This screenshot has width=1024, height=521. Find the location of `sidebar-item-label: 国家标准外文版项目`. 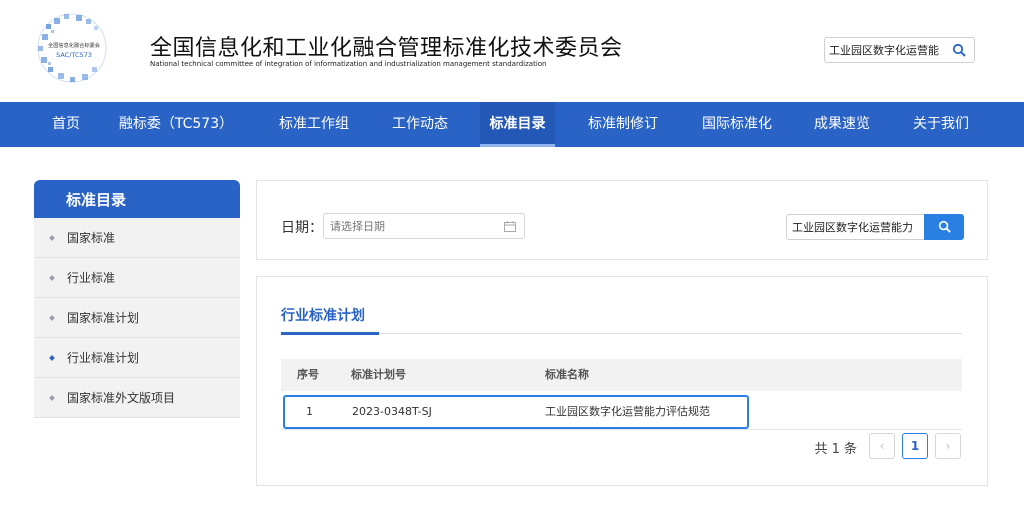

sidebar-item-label: 国家标准外文版项目 is located at coordinates (121, 398).